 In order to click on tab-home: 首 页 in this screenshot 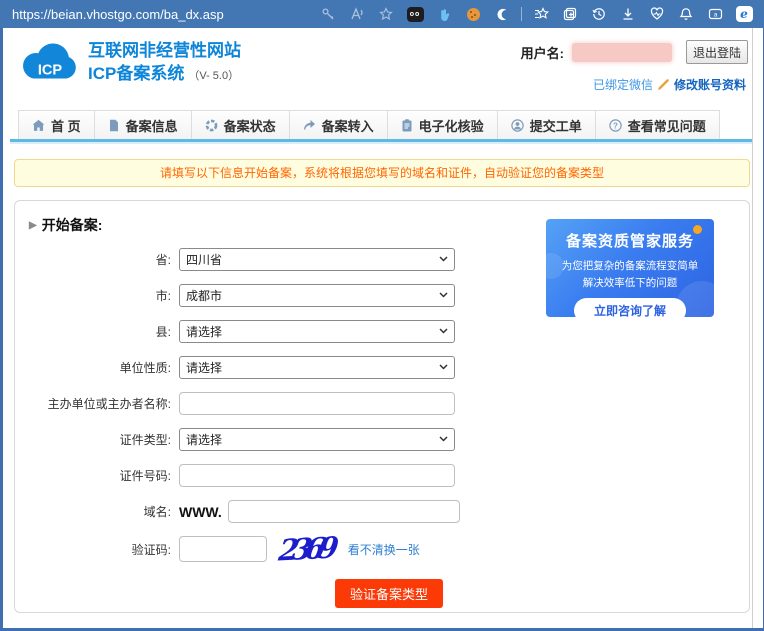, I will do `click(56, 124)`.